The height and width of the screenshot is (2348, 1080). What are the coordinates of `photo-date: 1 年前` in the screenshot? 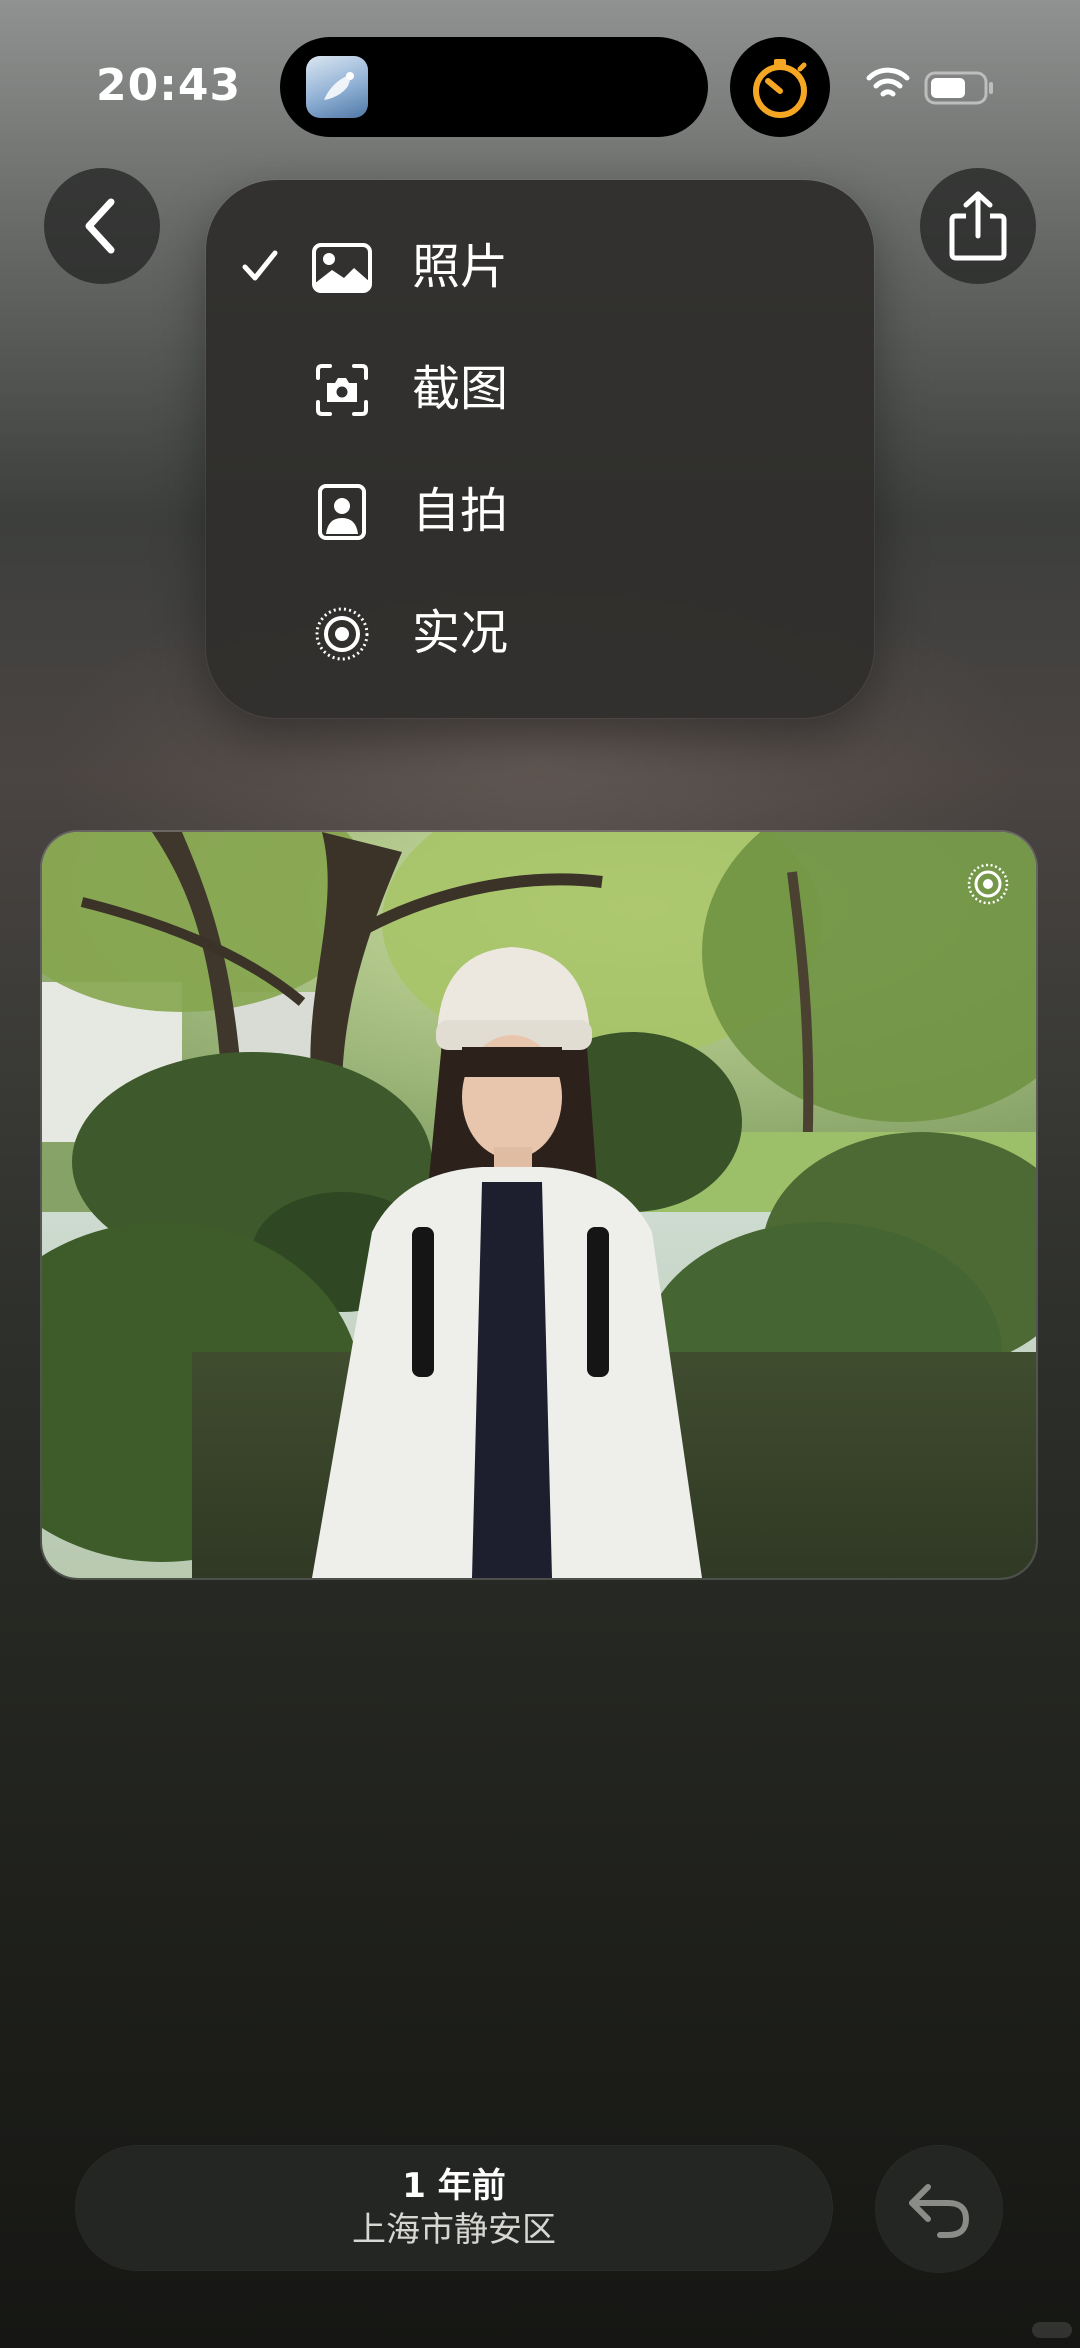 It's located at (454, 2186).